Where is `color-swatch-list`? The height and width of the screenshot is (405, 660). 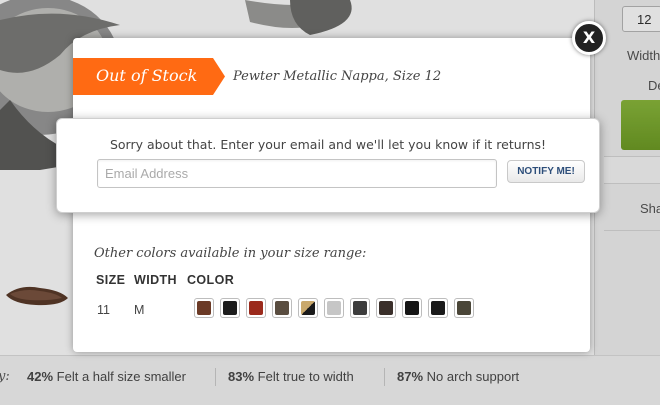
color-swatch-list is located at coordinates (334, 308).